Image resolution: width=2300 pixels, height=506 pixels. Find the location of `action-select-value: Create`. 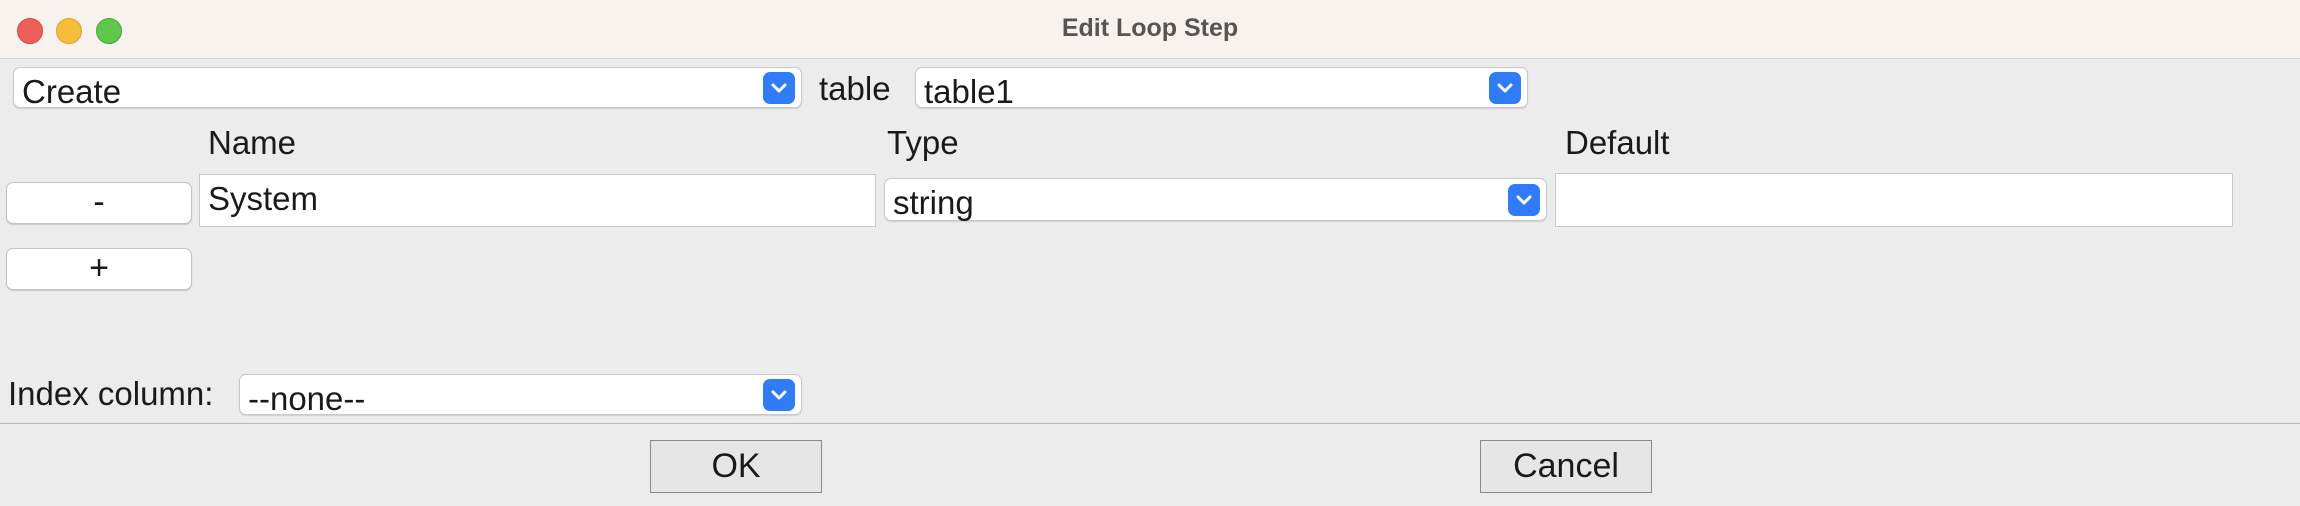

action-select-value: Create is located at coordinates (72, 91).